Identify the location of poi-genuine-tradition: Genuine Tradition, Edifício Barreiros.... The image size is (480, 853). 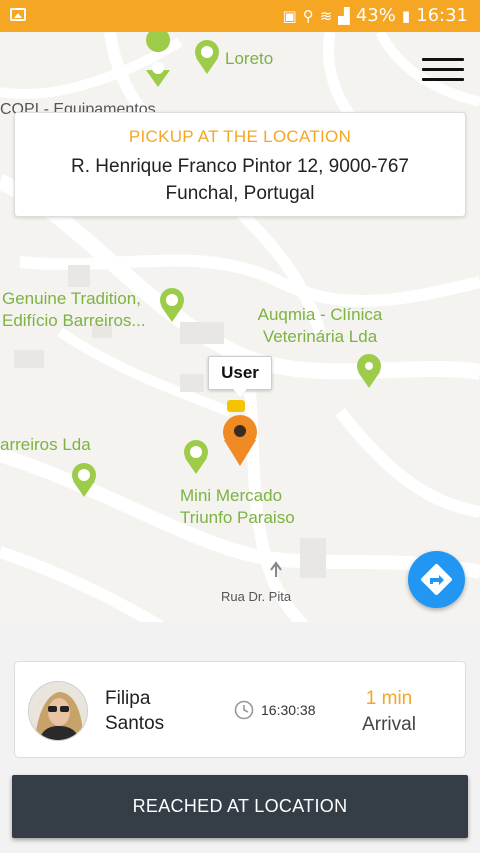
(82, 310).